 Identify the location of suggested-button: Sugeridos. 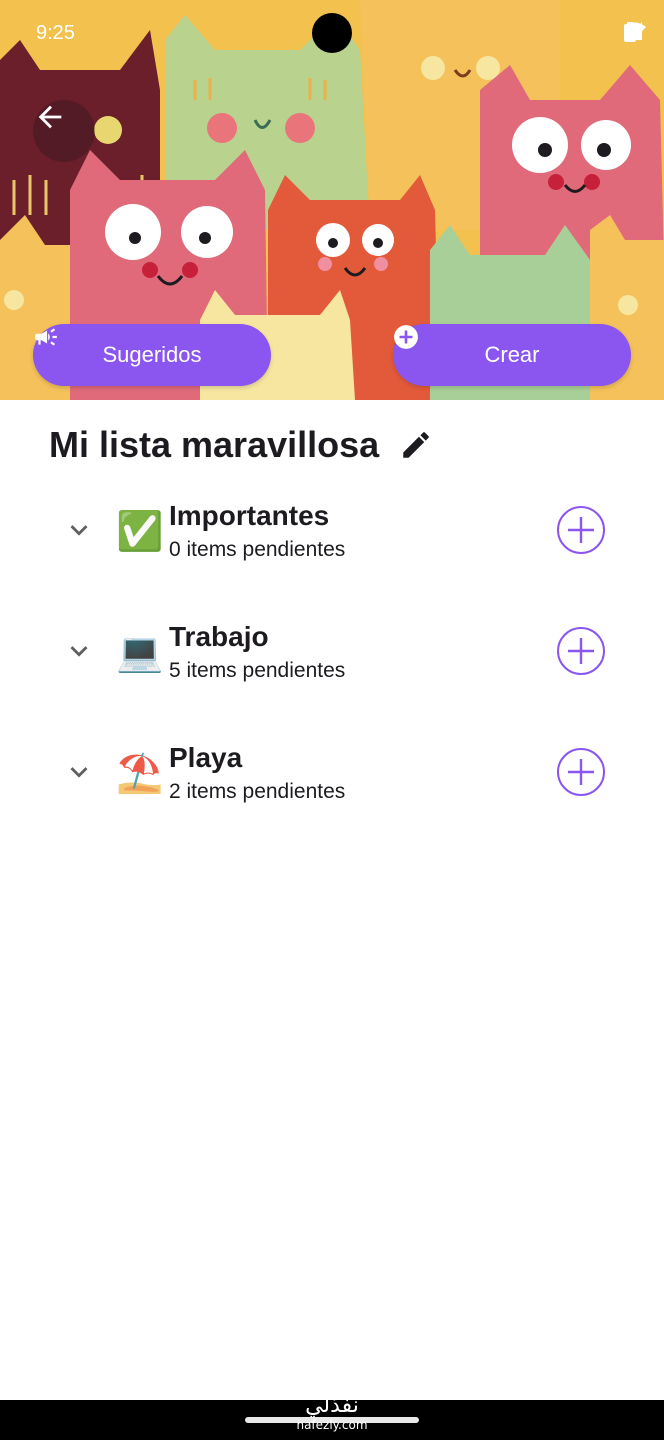
(152, 355).